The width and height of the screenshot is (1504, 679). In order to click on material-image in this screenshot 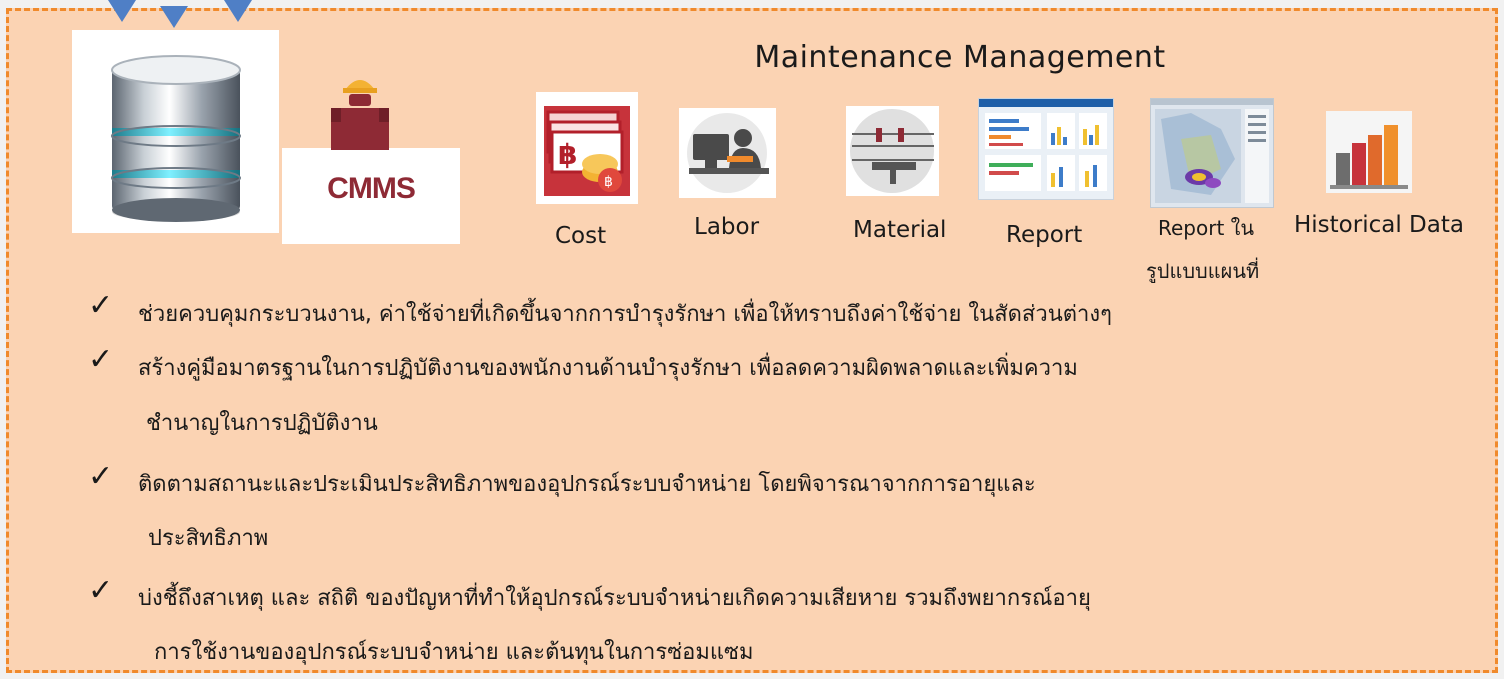, I will do `click(892, 151)`.